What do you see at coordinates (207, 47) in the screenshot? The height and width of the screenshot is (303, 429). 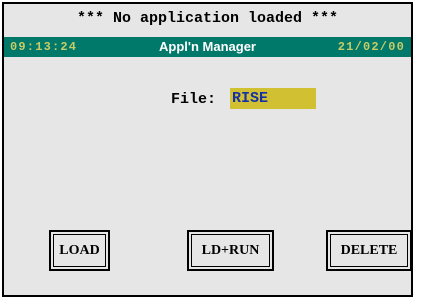 I see `header-bar: 09:13:24 Appl'n Manager 21/02/00` at bounding box center [207, 47].